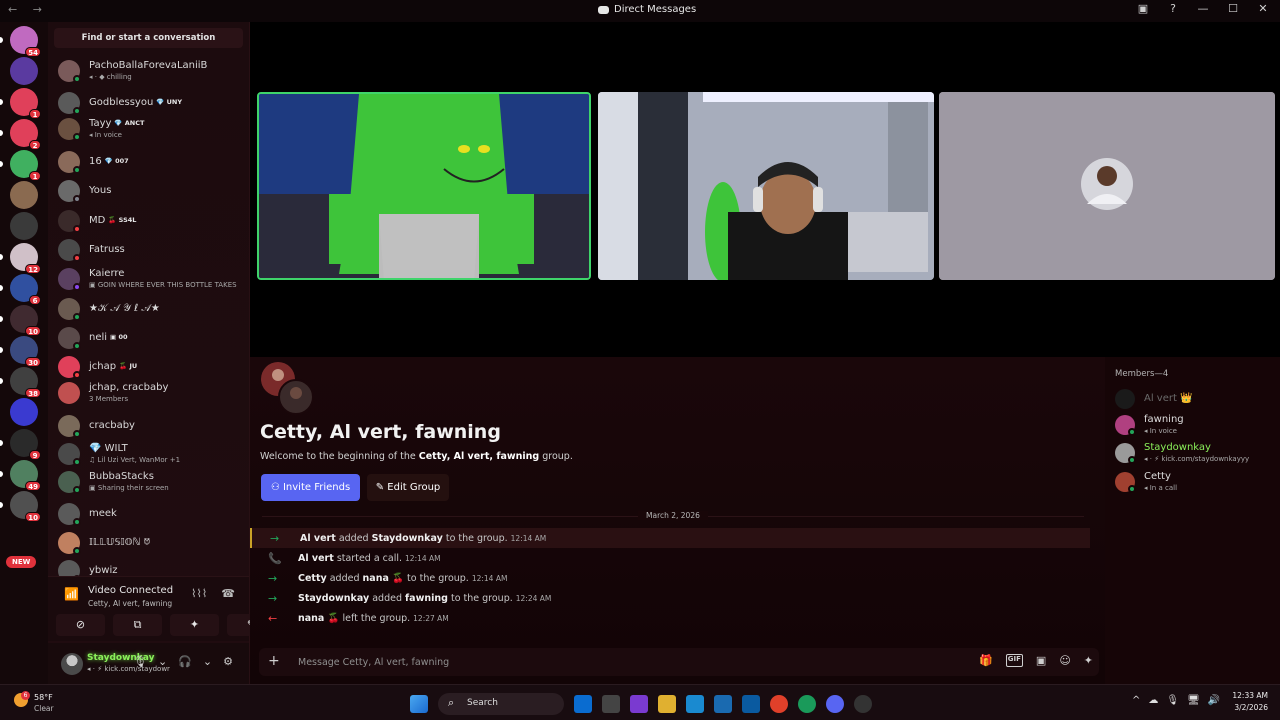  I want to click on dm-item: 𝕀𝕃𝕃𝕌𝕊𝕀𝕆ℕ 😈, so click(151, 542).